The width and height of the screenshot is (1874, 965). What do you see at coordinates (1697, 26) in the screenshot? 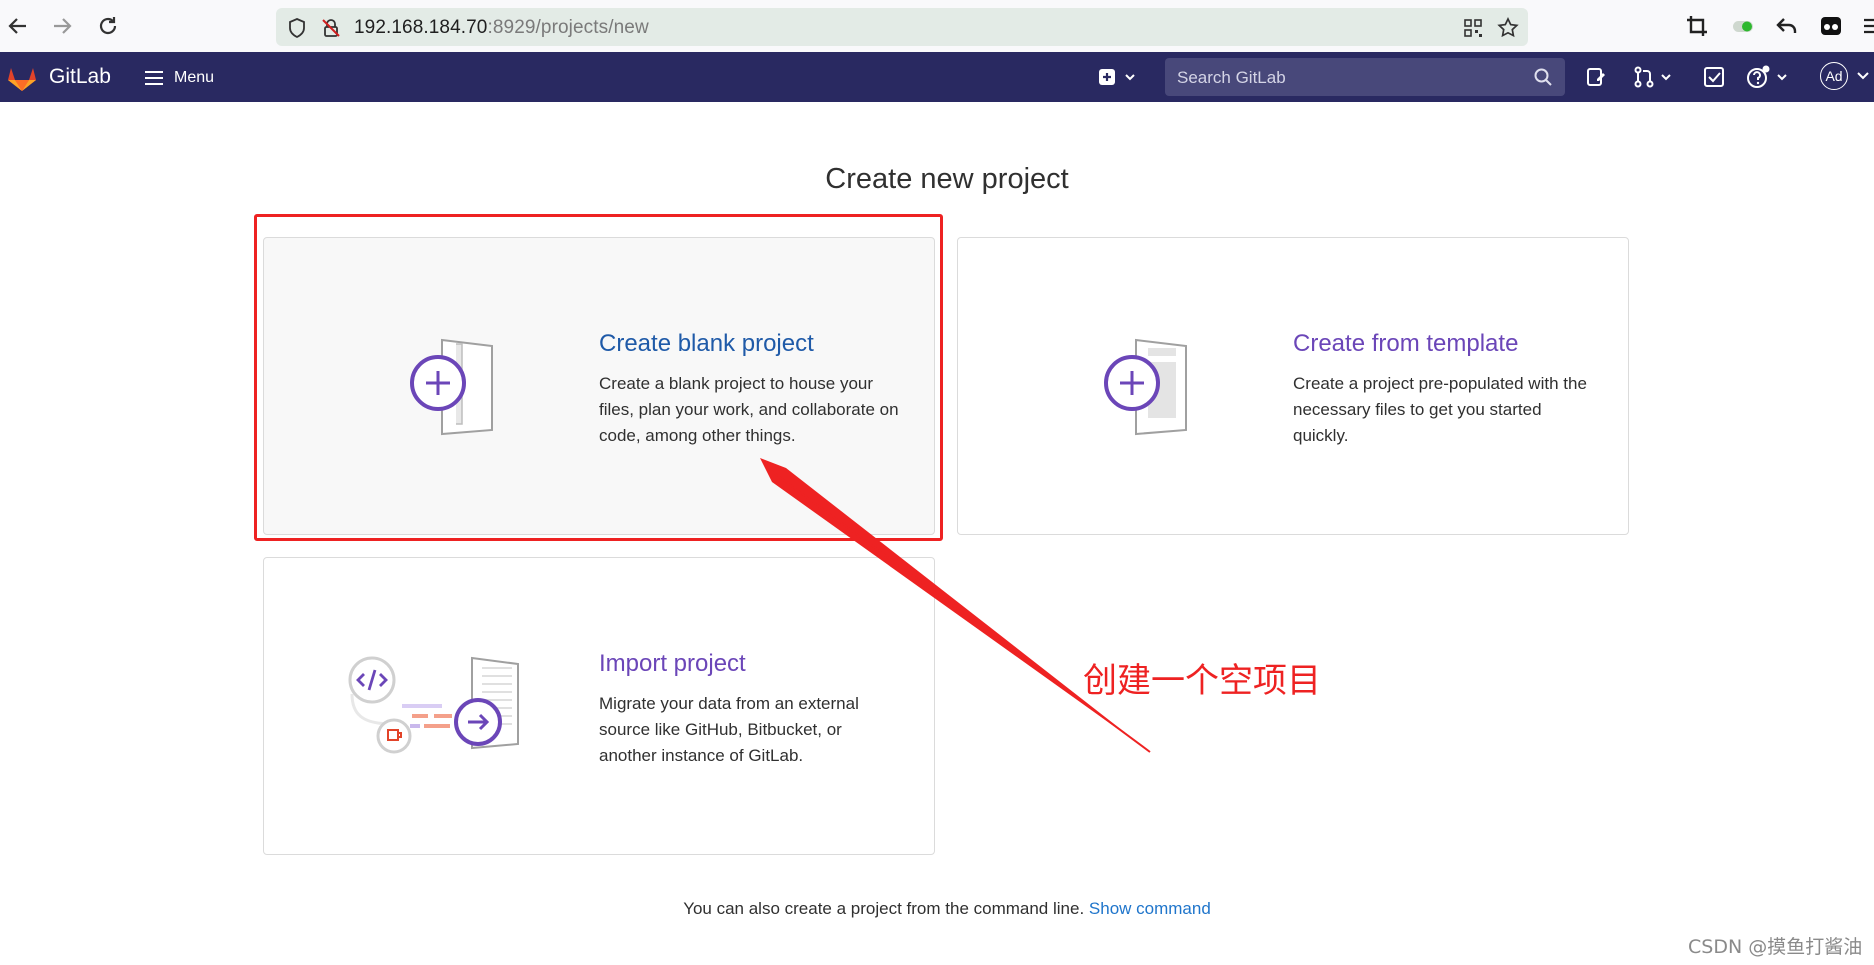
I see `crop-icon` at bounding box center [1697, 26].